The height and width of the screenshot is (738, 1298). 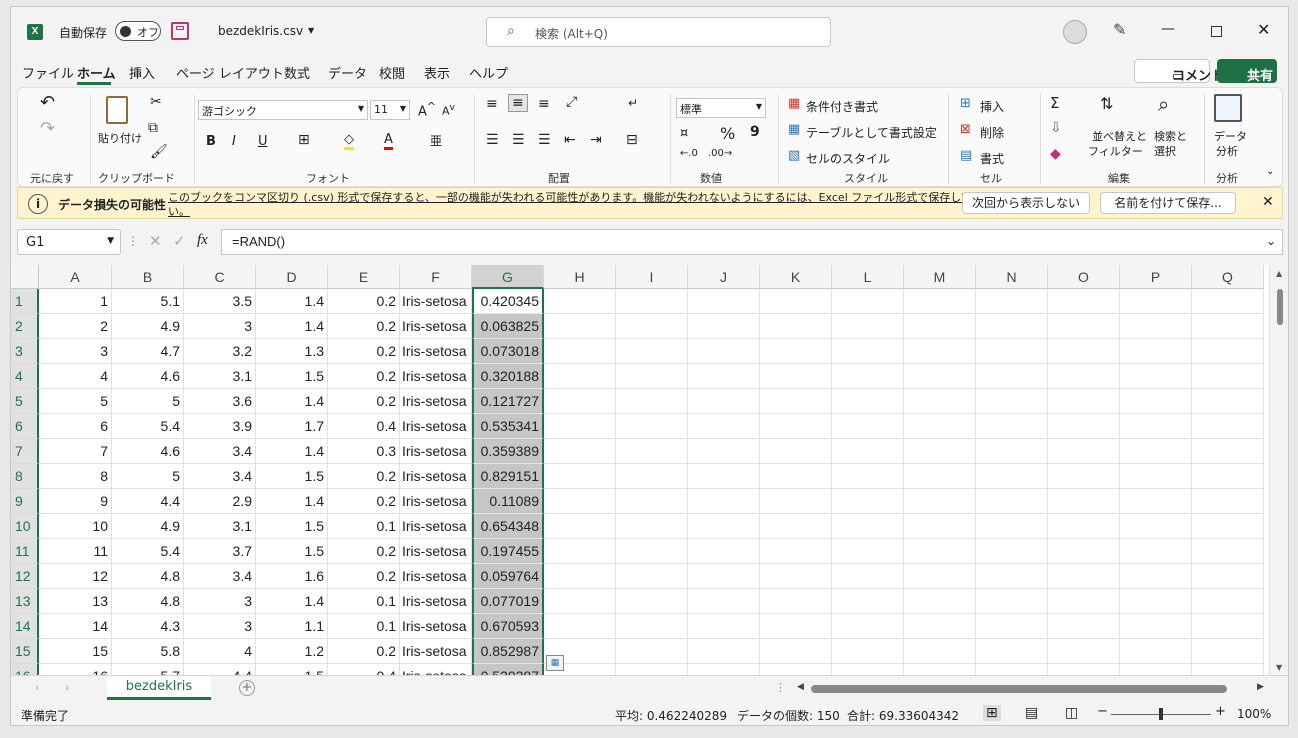 I want to click on row-header: 15, so click(x=25, y=651).